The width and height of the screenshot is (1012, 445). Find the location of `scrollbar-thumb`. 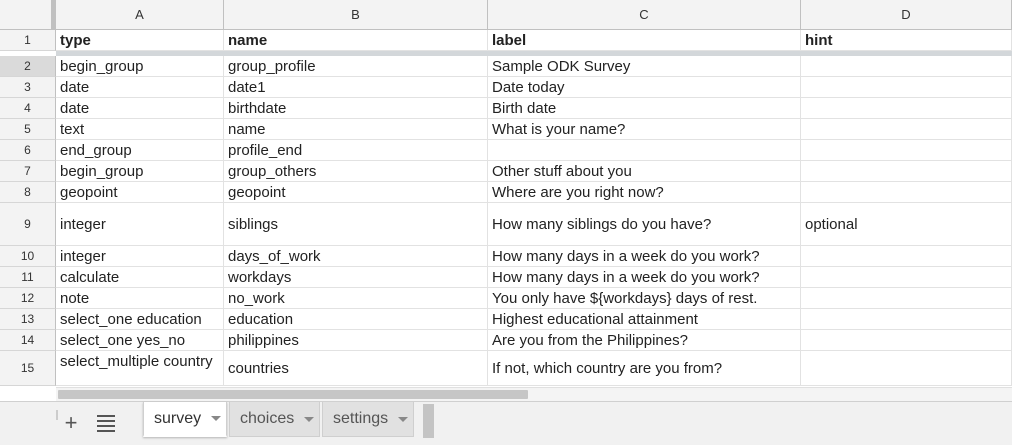

scrollbar-thumb is located at coordinates (293, 394).